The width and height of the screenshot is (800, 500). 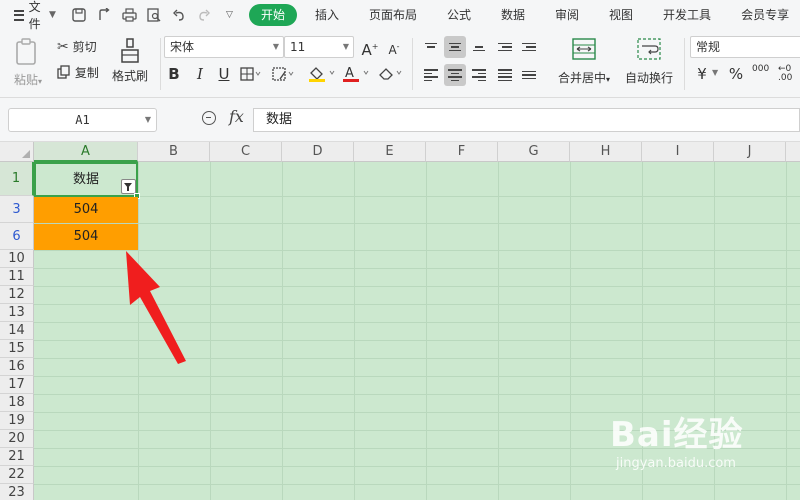 What do you see at coordinates (17, 277) in the screenshot?
I see `row-header-11: 11` at bounding box center [17, 277].